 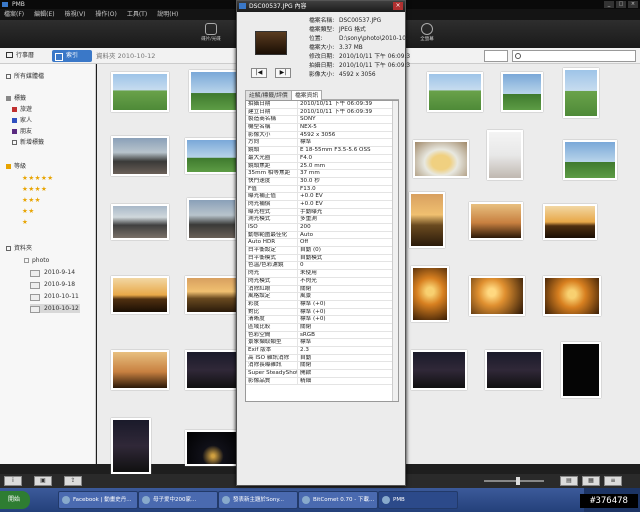 I want to click on breadcrumb: 資料夾 2010-10-12, so click(x=126, y=56).